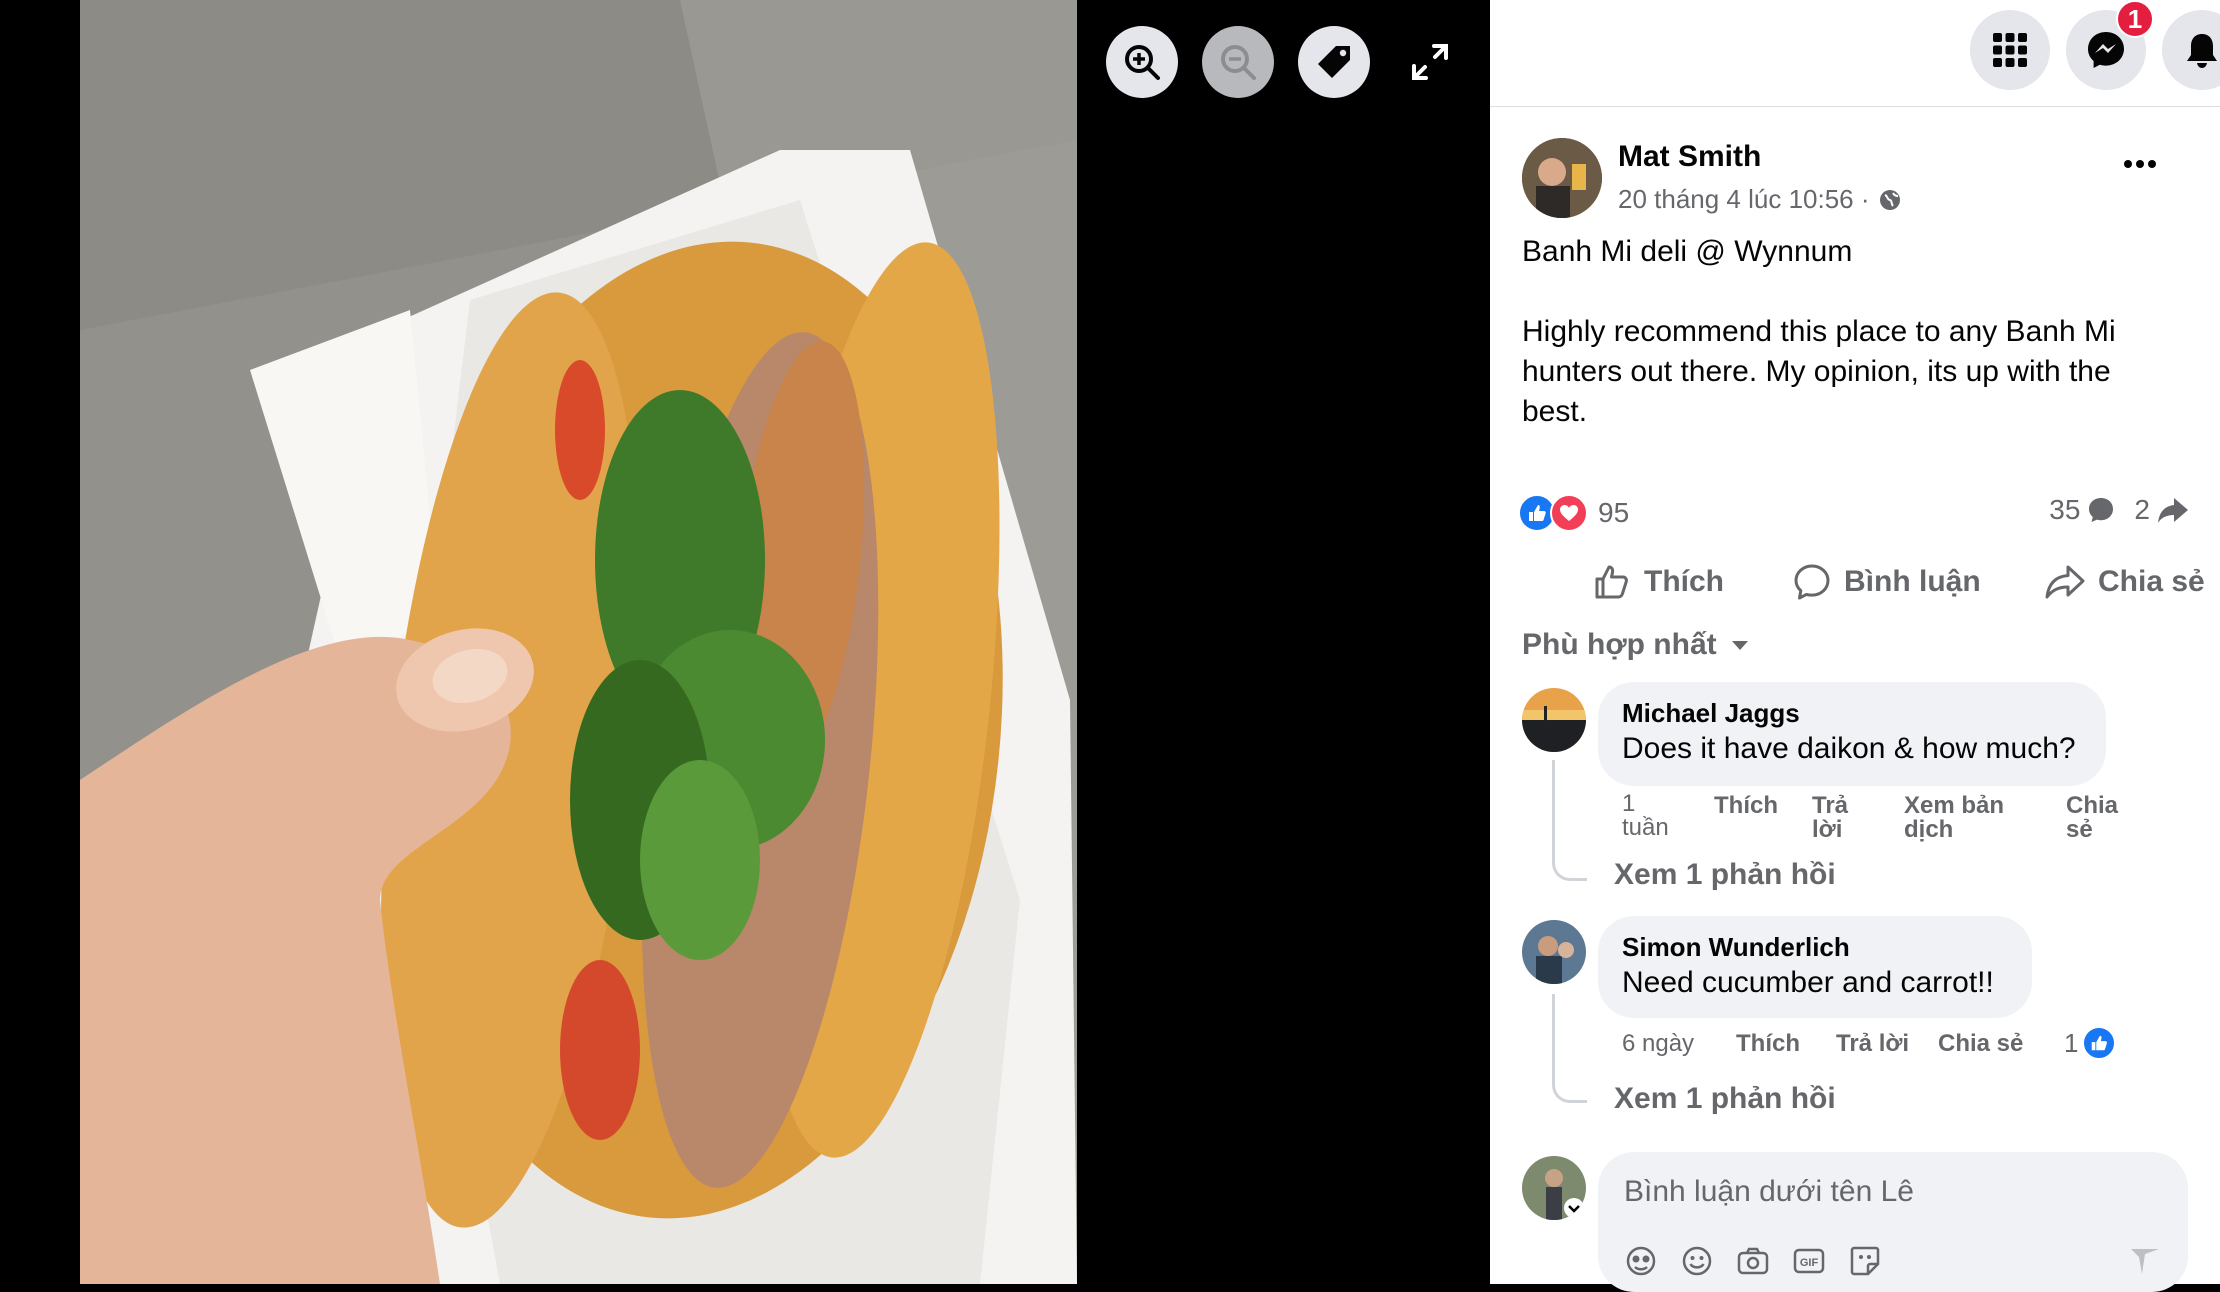 This screenshot has width=2220, height=1292. I want to click on comment-button-label: Bình luận, so click(1912, 581).